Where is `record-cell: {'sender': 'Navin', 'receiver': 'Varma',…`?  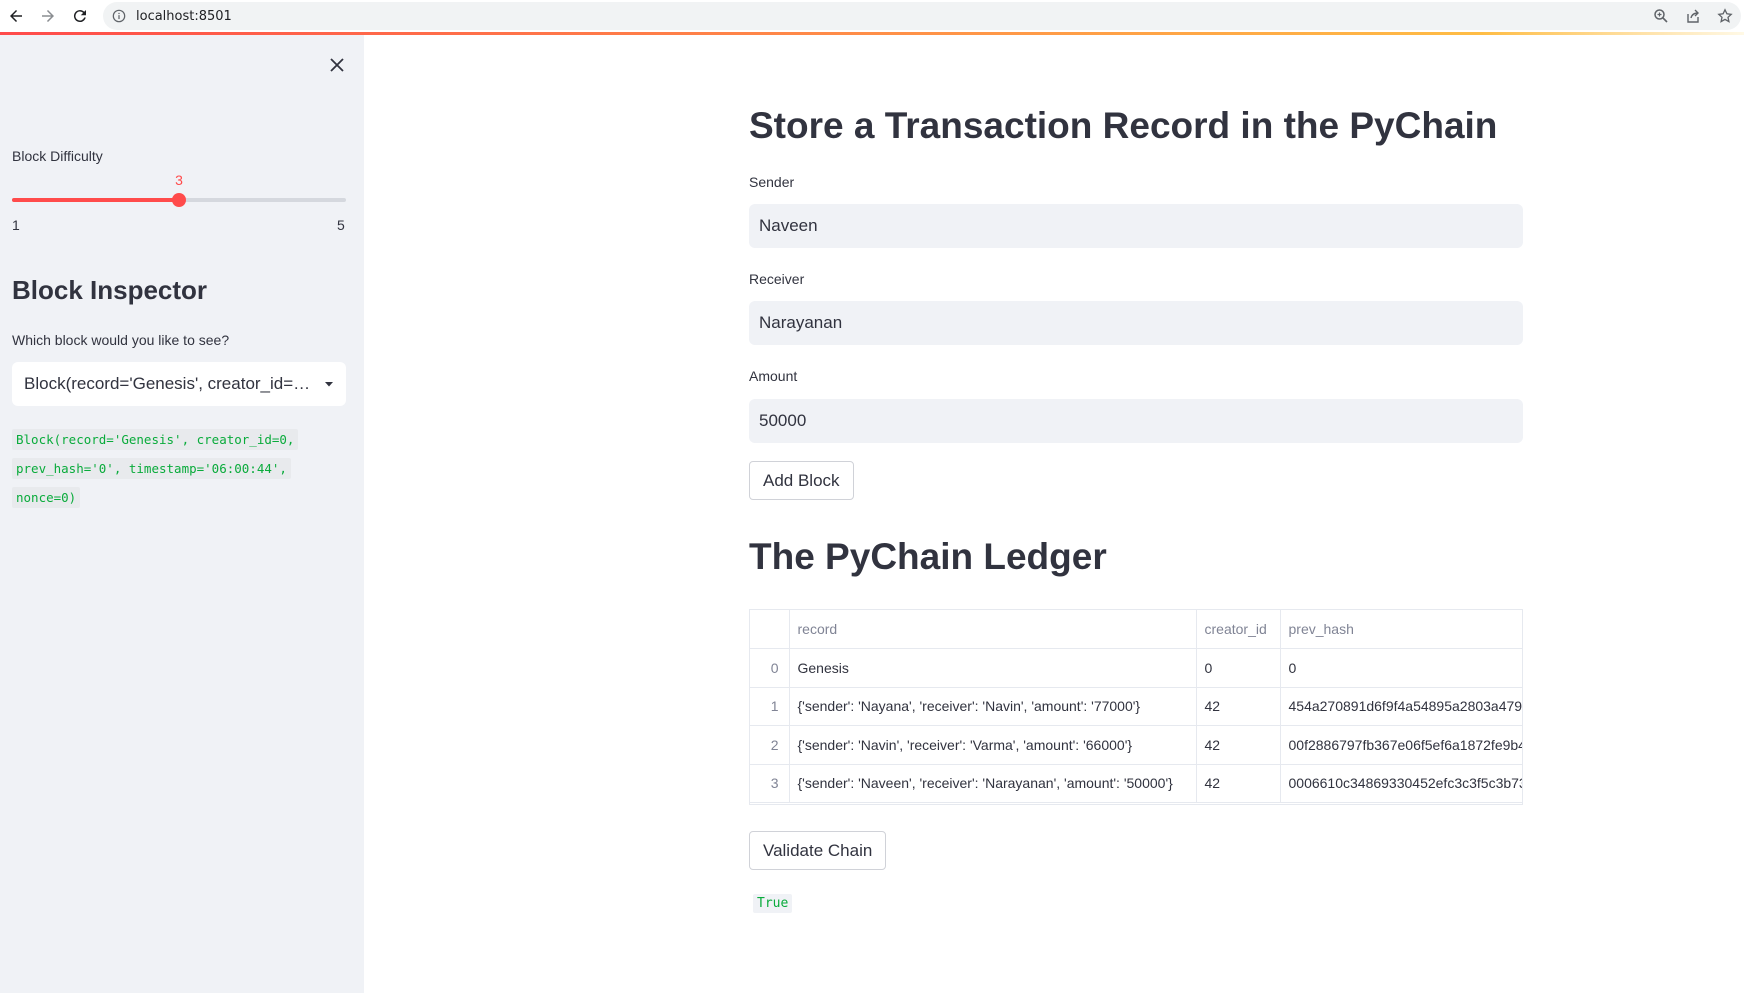
record-cell: {'sender': 'Navin', 'receiver': 'Varma',… is located at coordinates (993, 745).